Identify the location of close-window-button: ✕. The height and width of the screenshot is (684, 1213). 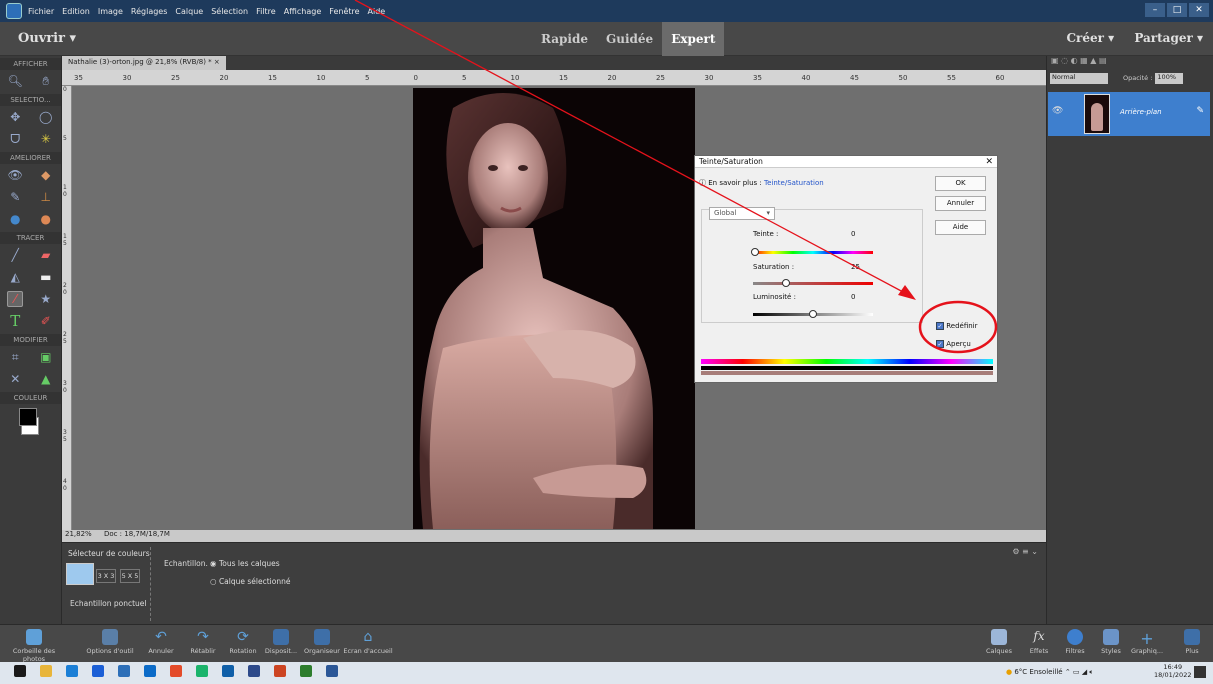
(1199, 10).